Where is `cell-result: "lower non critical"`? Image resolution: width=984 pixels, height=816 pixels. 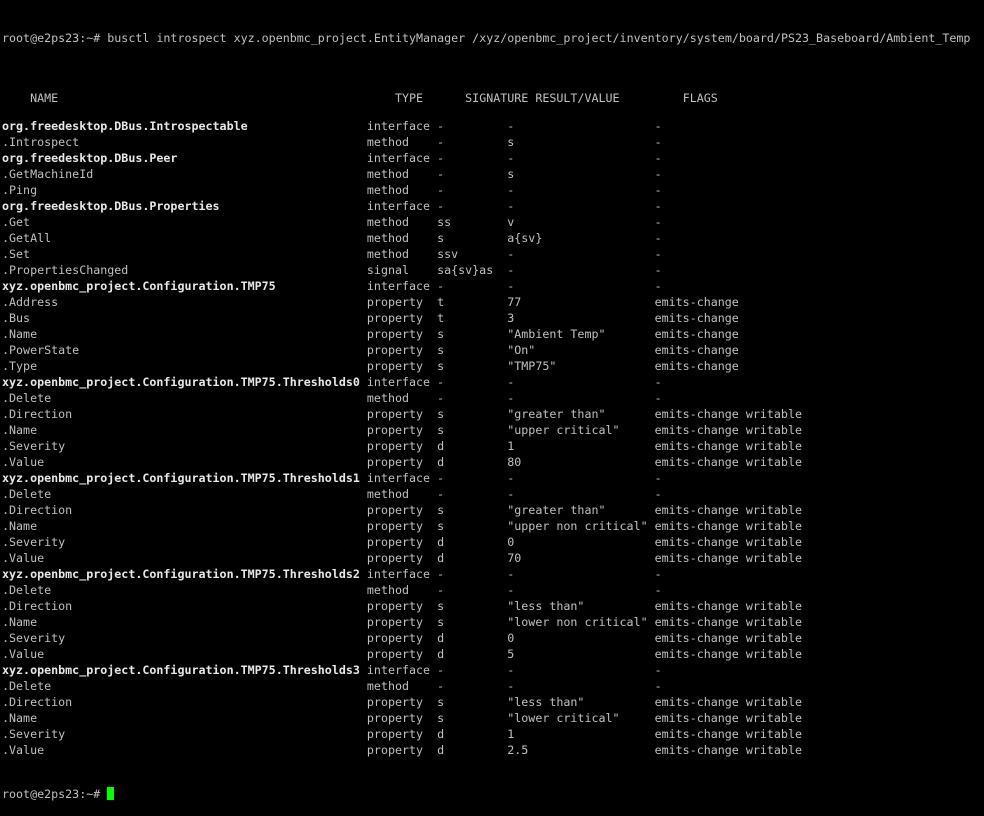
cell-result: "lower non critical" is located at coordinates (577, 622).